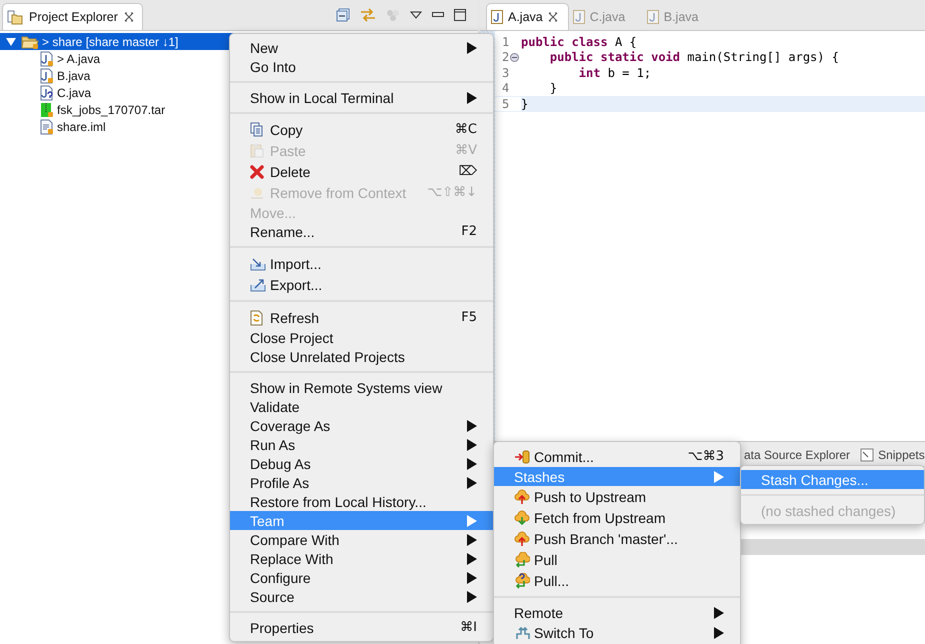  I want to click on shortcut-label: F2, so click(468, 231).